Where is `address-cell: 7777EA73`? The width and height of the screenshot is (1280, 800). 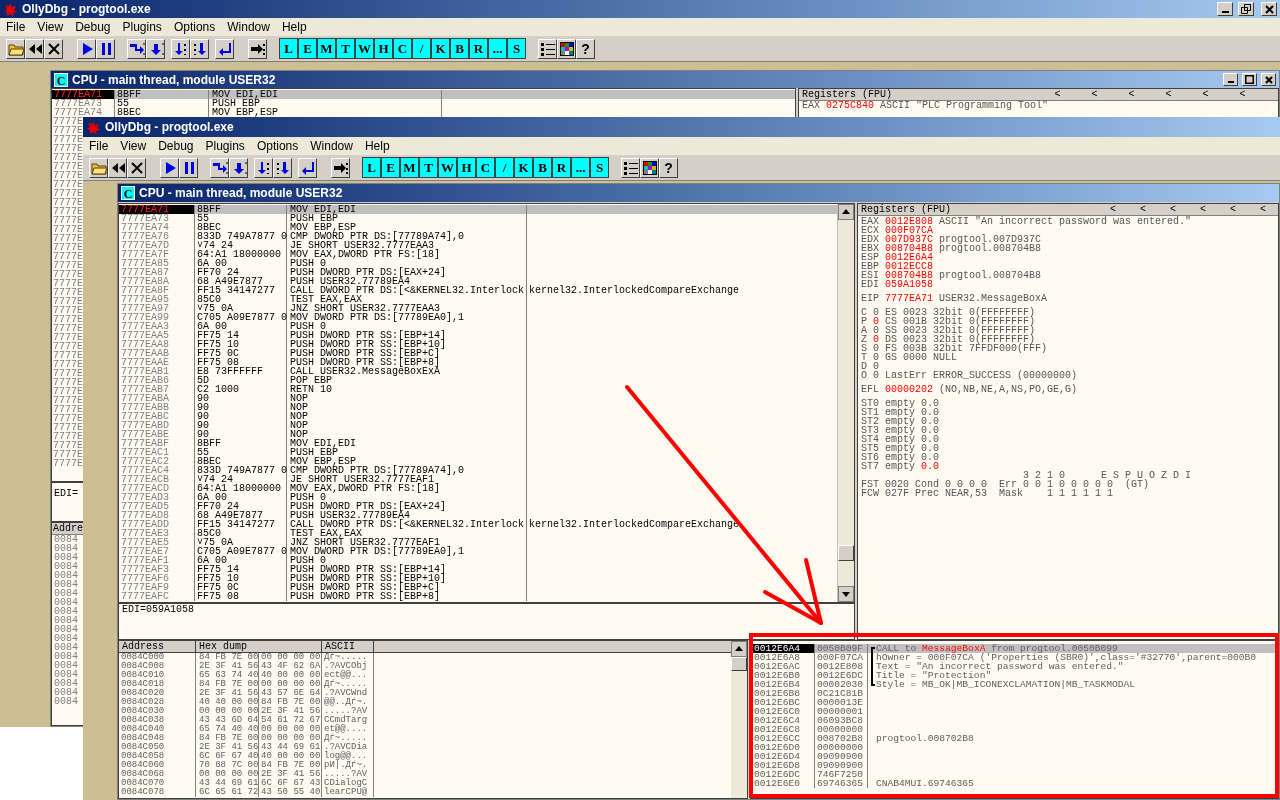 address-cell: 7777EA73 is located at coordinates (83, 103).